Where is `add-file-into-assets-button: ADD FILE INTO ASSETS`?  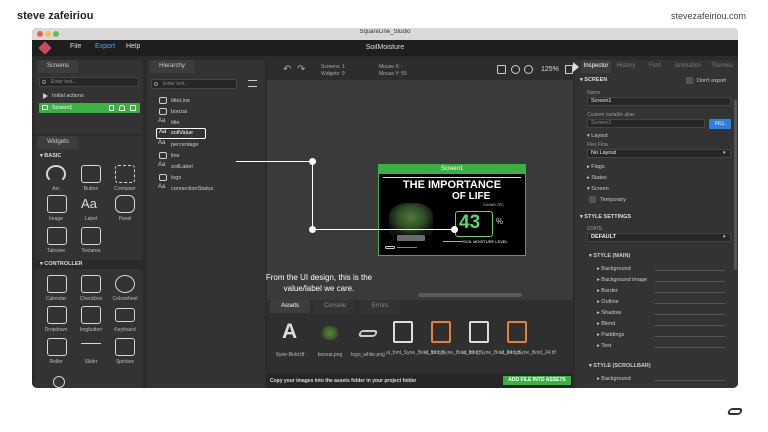
add-file-into-assets-button: ADD FILE INTO ASSETS is located at coordinates (537, 380).